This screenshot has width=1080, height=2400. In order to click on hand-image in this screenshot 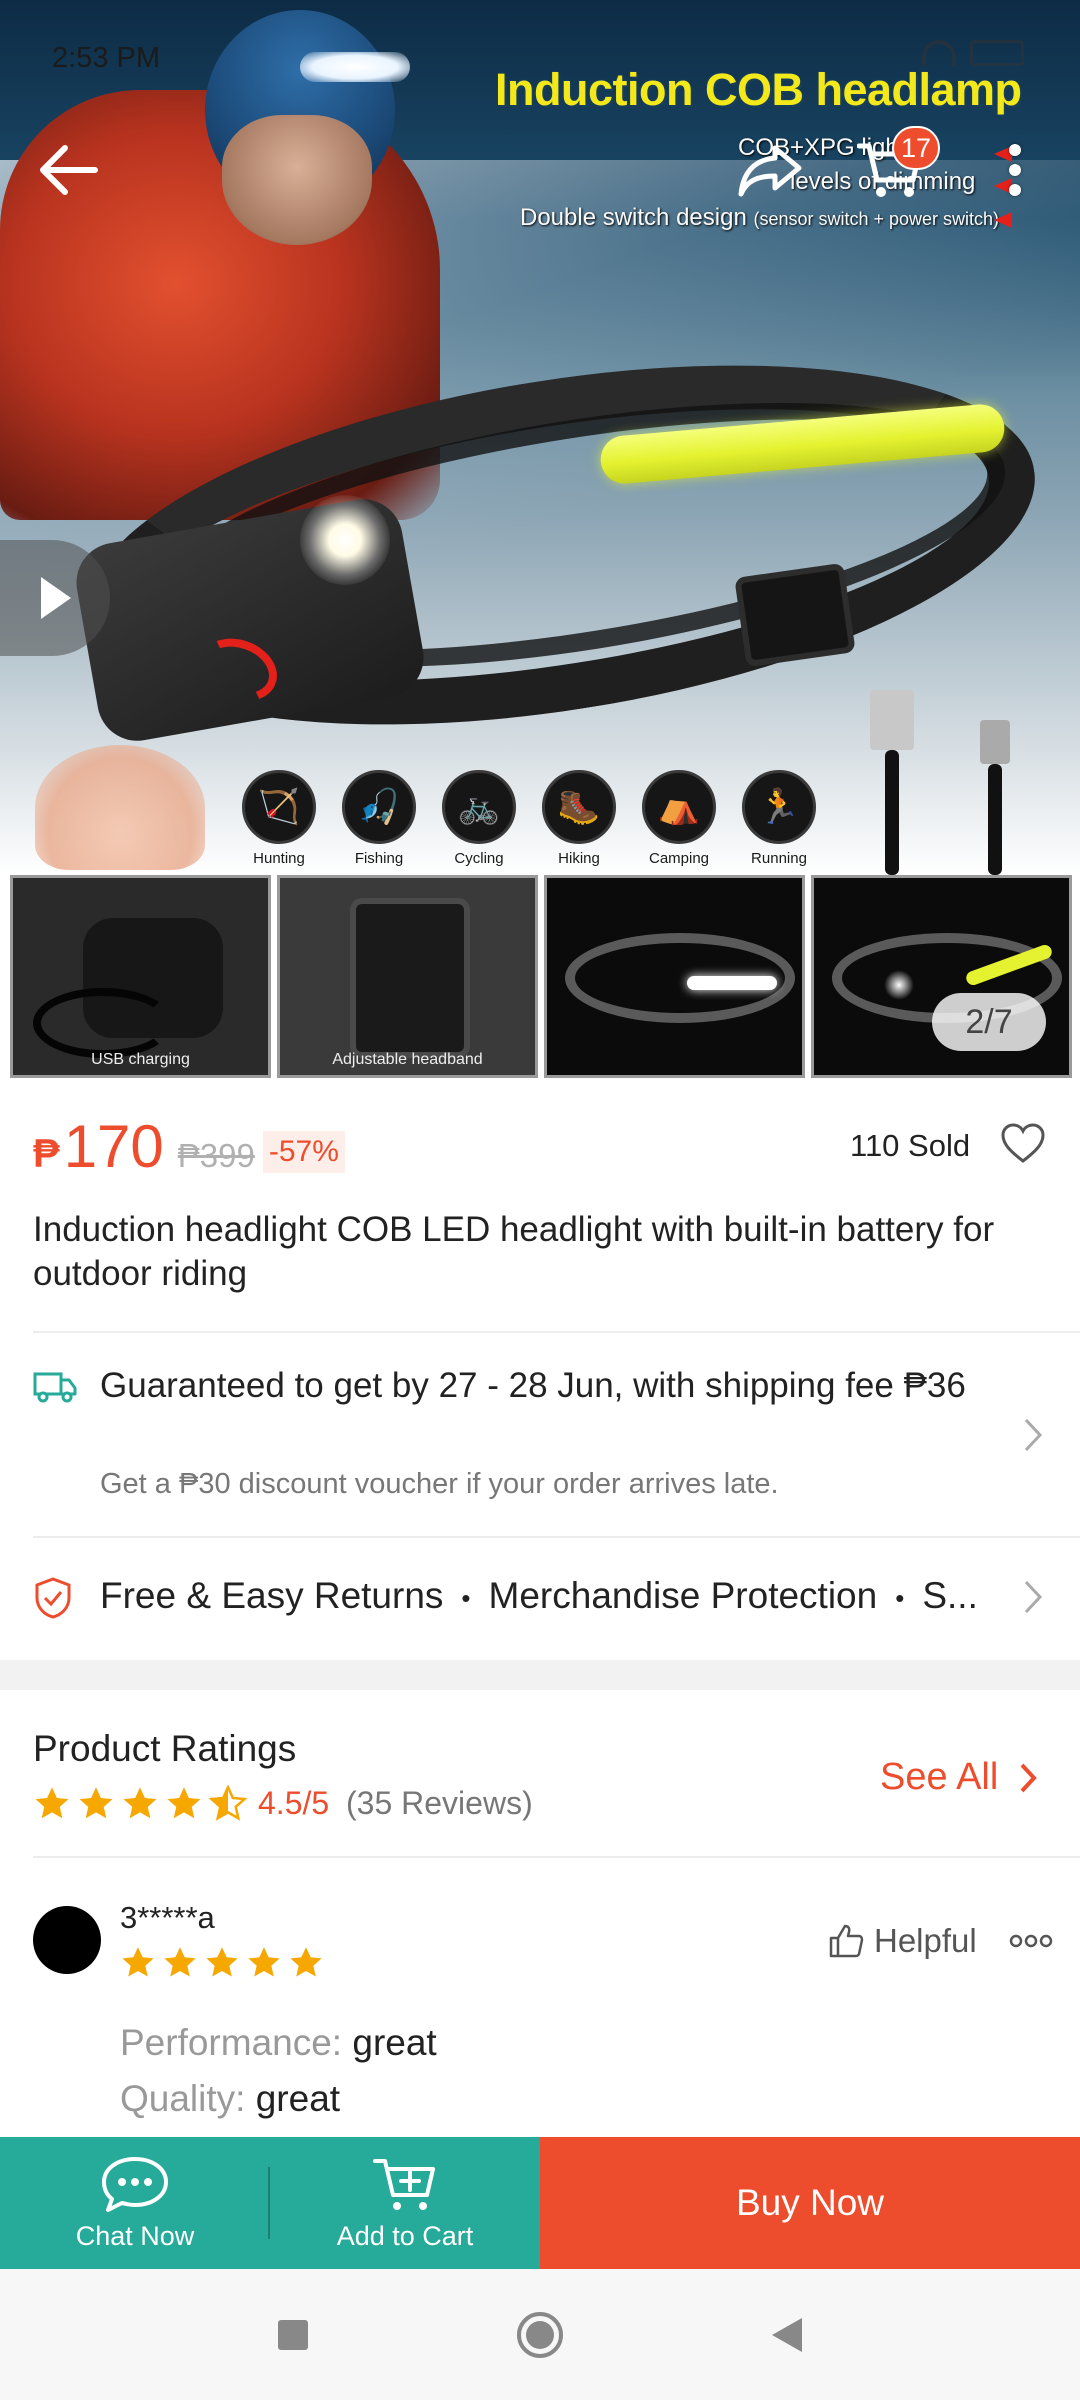, I will do `click(120, 807)`.